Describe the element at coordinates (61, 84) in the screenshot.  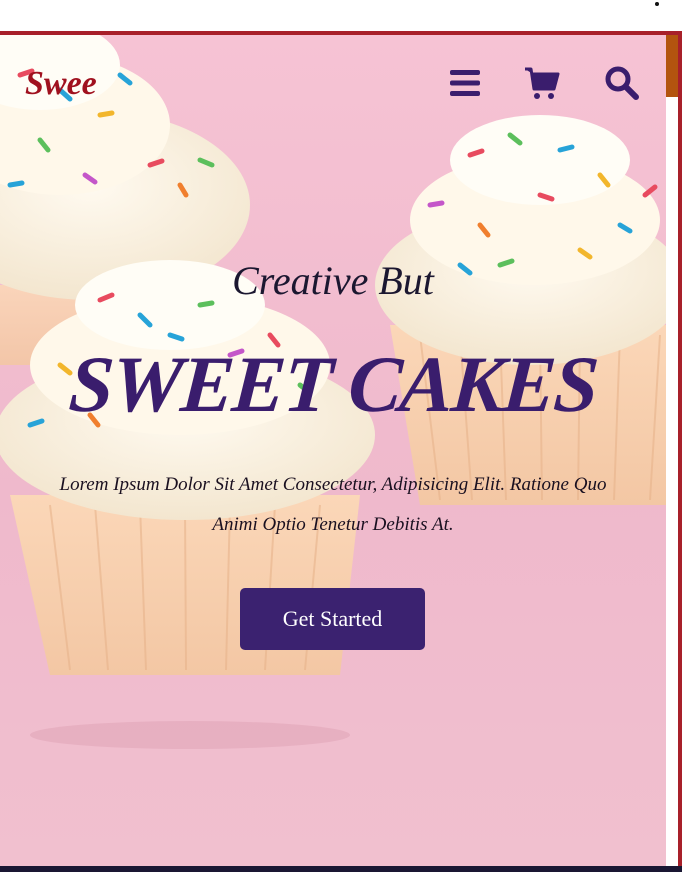
I see `brand-logo: Swee` at that location.